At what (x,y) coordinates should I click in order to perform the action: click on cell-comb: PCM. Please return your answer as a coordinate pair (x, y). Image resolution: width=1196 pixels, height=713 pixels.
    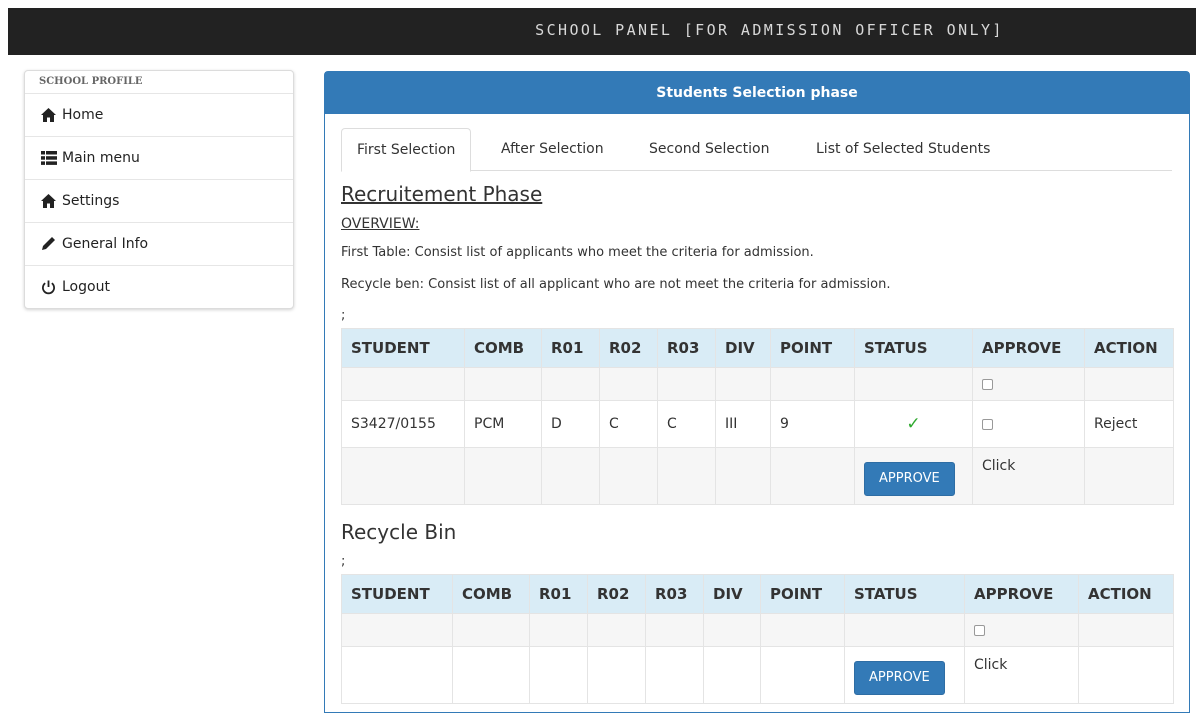
    Looking at the image, I should click on (503, 424).